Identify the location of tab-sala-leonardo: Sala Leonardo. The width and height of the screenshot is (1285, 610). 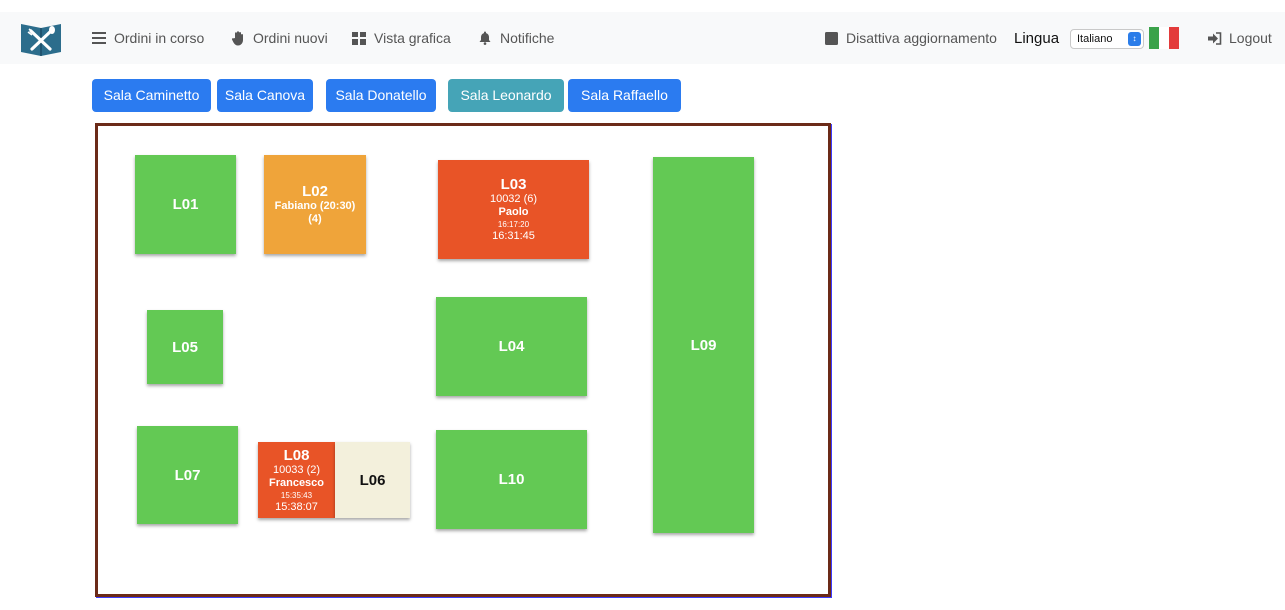
(506, 95).